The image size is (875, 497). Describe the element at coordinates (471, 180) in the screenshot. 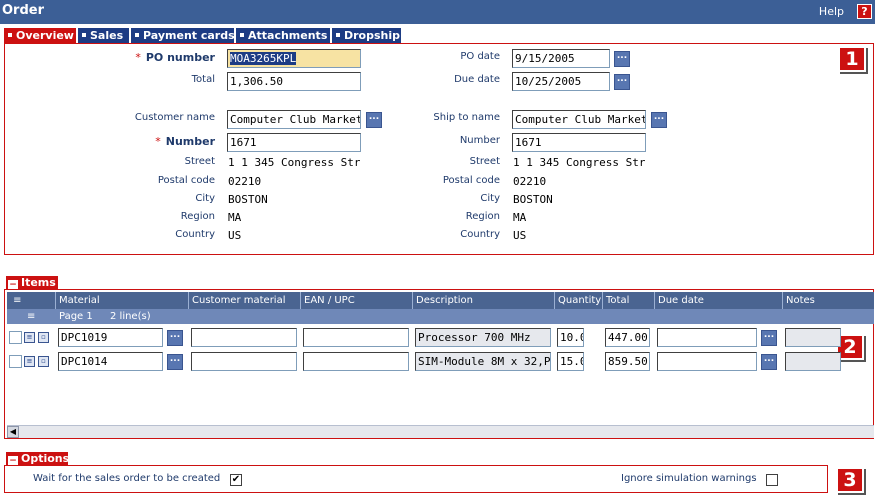

I see `shipto-postal-label: Postal code` at that location.